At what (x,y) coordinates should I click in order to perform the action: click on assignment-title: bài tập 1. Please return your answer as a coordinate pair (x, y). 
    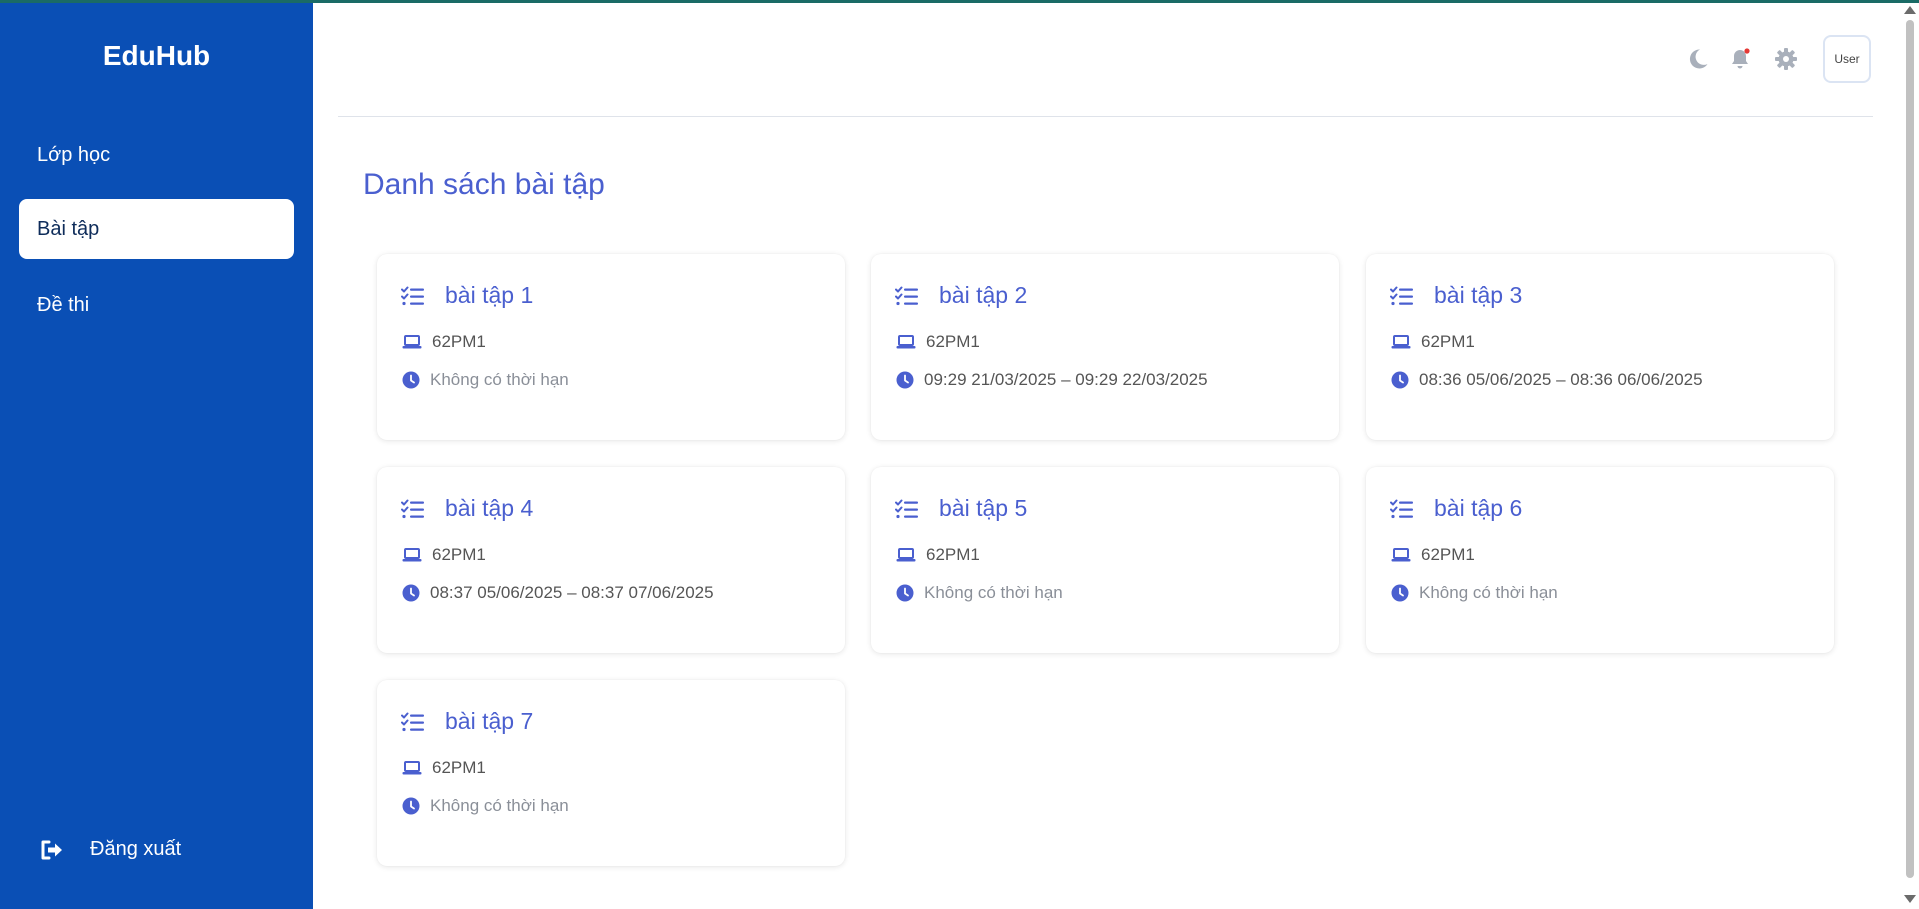
    Looking at the image, I should click on (467, 295).